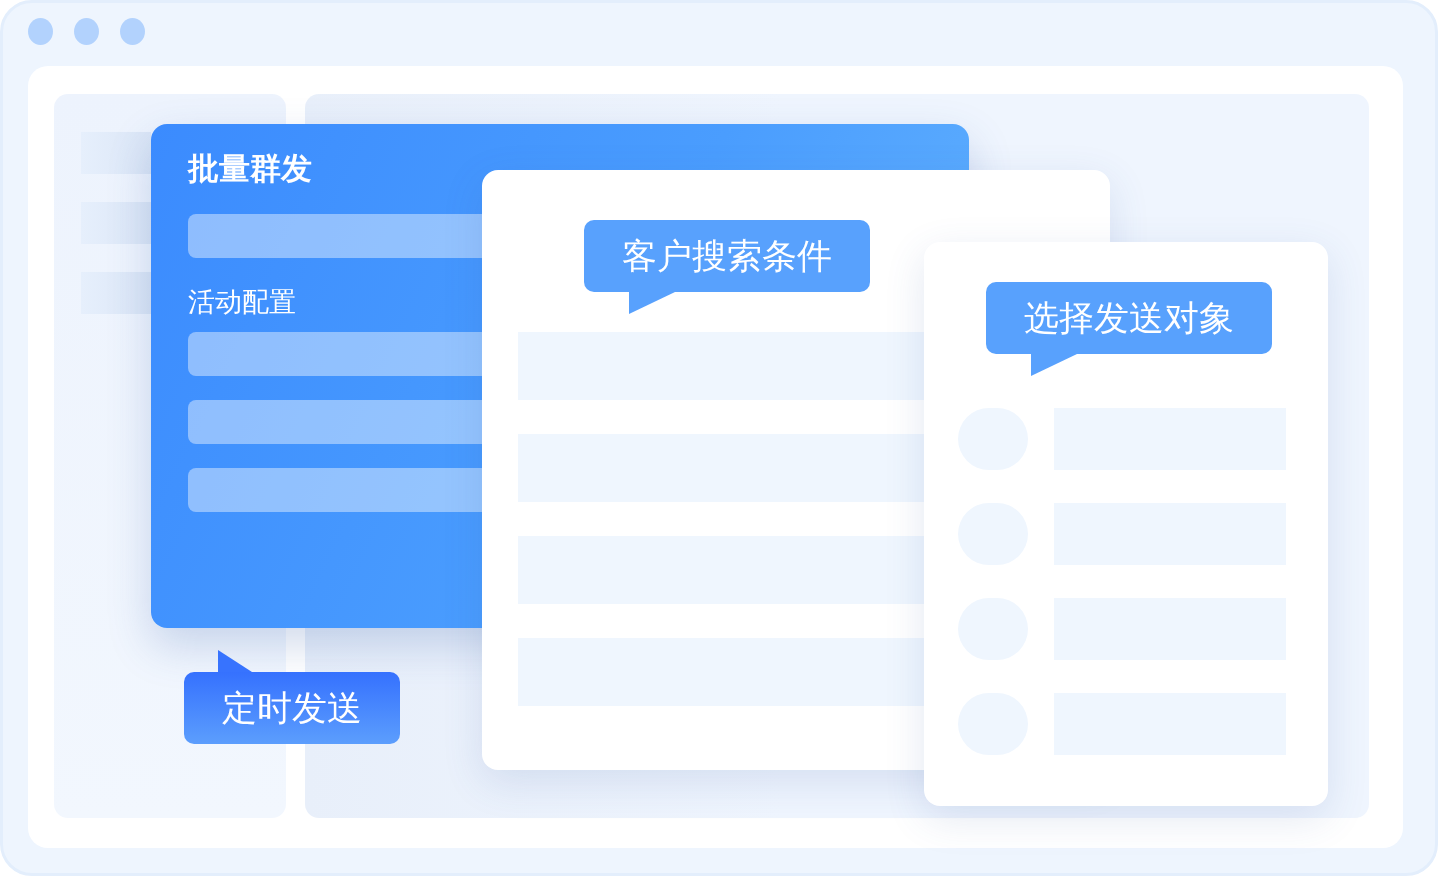  I want to click on callout-label: 定时发送, so click(292, 708).